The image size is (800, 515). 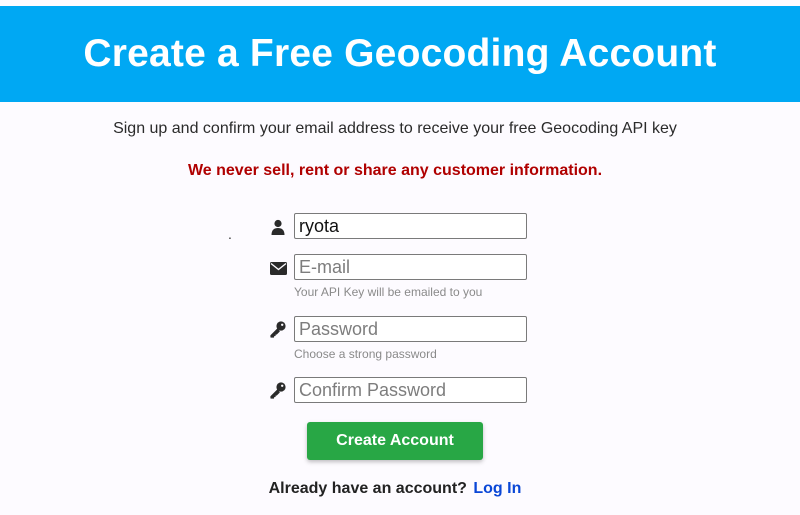 What do you see at coordinates (410, 226) in the screenshot?
I see `username-input` at bounding box center [410, 226].